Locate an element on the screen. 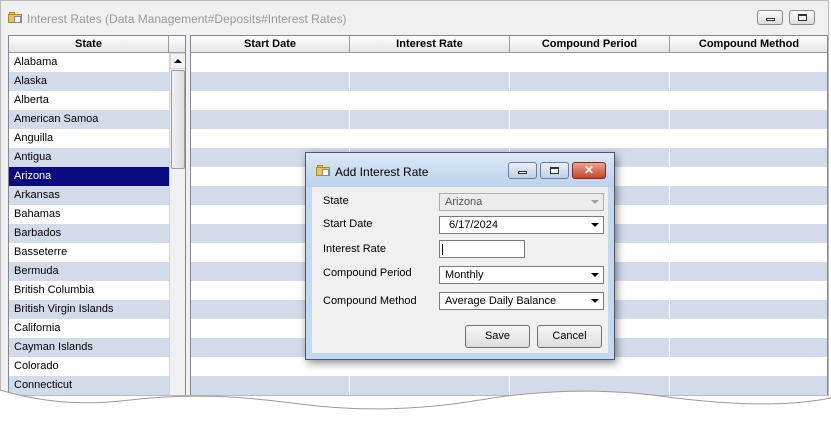 The height and width of the screenshot is (426, 831). start-date-picker: 6/17/2024 is located at coordinates (521, 225).